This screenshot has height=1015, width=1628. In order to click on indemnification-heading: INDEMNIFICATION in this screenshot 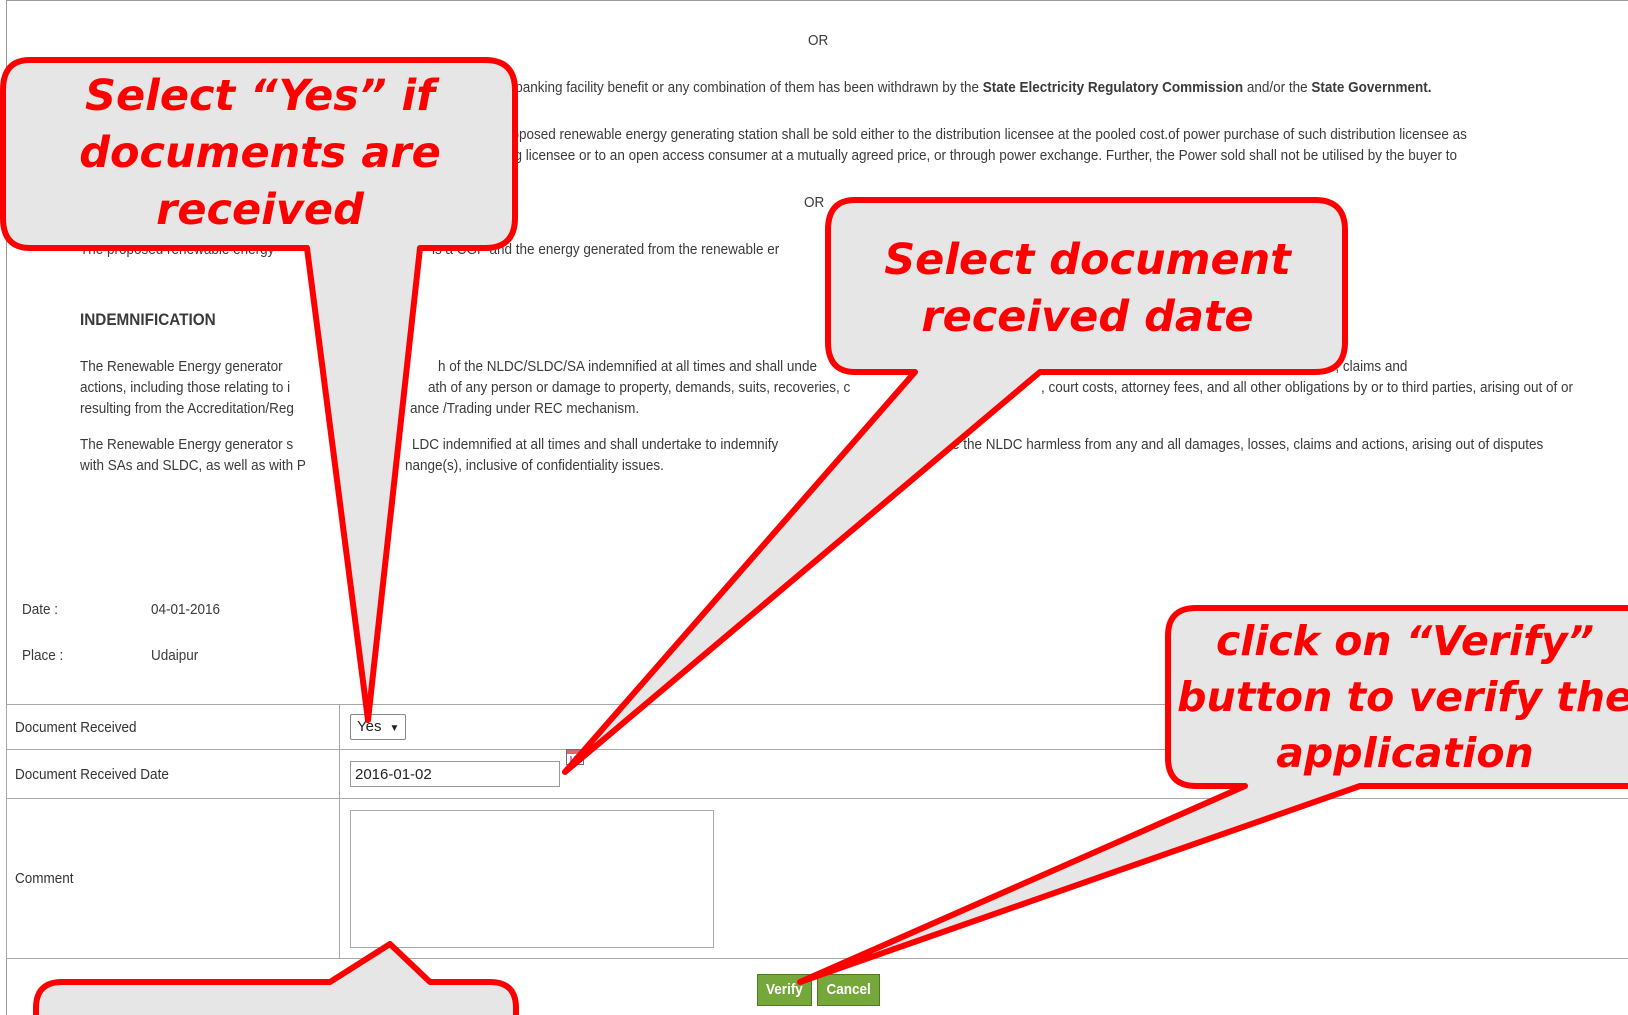, I will do `click(148, 319)`.